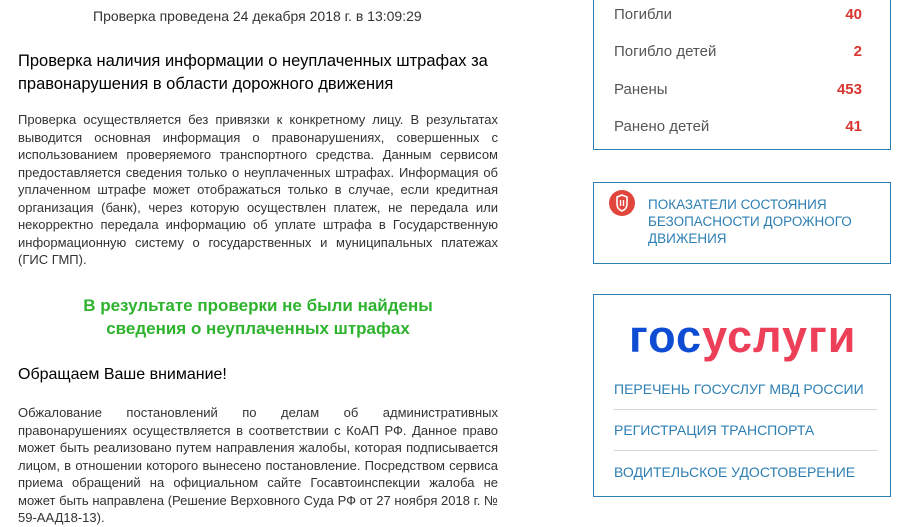 This screenshot has height=527, width=900. I want to click on stat-value: 40, so click(853, 14).